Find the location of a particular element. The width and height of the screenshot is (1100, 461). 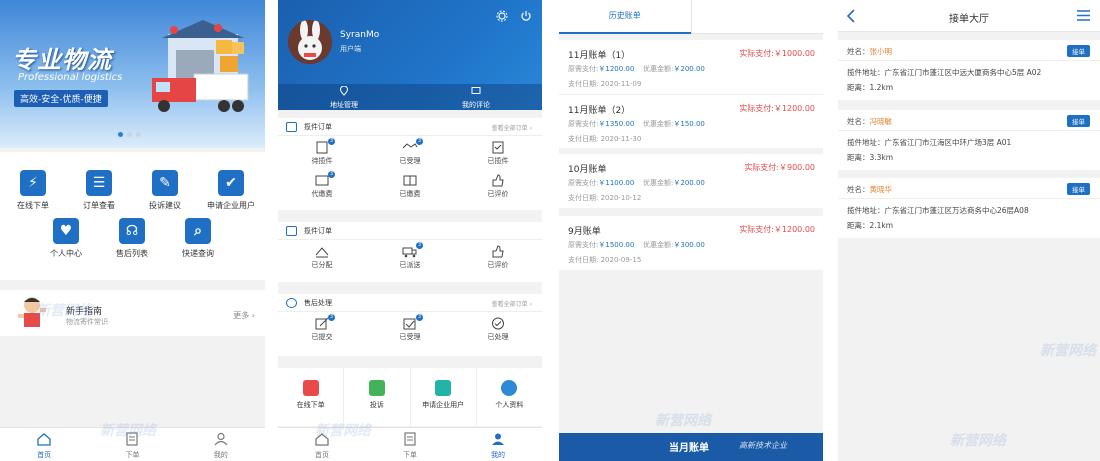

bill-title: 11月账单（1） is located at coordinates (599, 56).